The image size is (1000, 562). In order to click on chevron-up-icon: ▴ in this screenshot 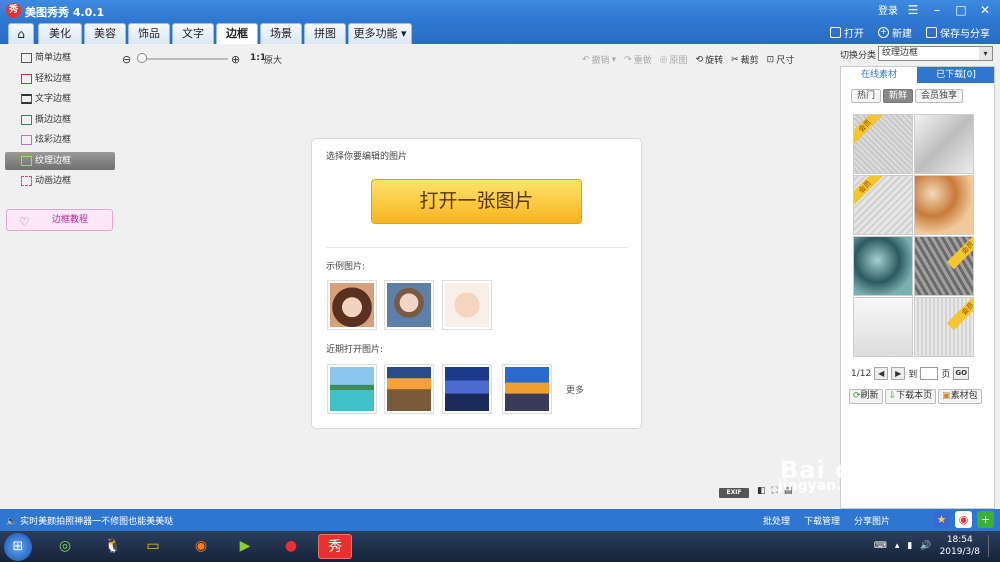, I will do `click(897, 546)`.